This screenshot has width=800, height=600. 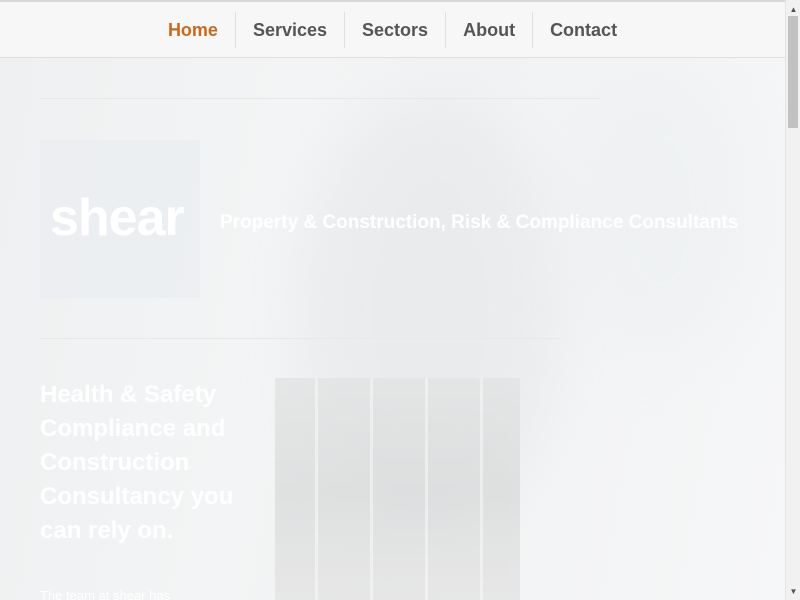 What do you see at coordinates (792, 300) in the screenshot?
I see `vertical-scrollbar: ▲ ▼` at bounding box center [792, 300].